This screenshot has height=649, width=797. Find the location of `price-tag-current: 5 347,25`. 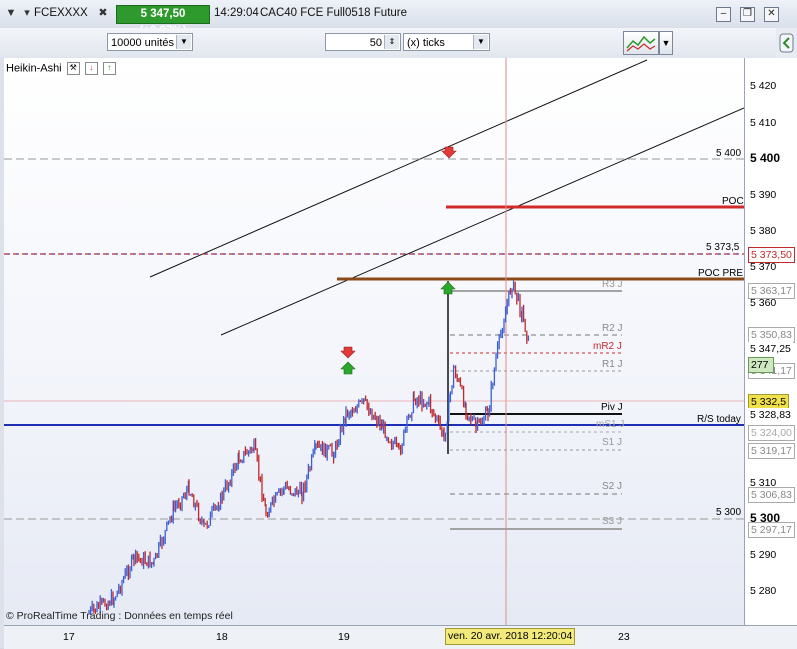

price-tag-current: 5 347,25 is located at coordinates (770, 349).